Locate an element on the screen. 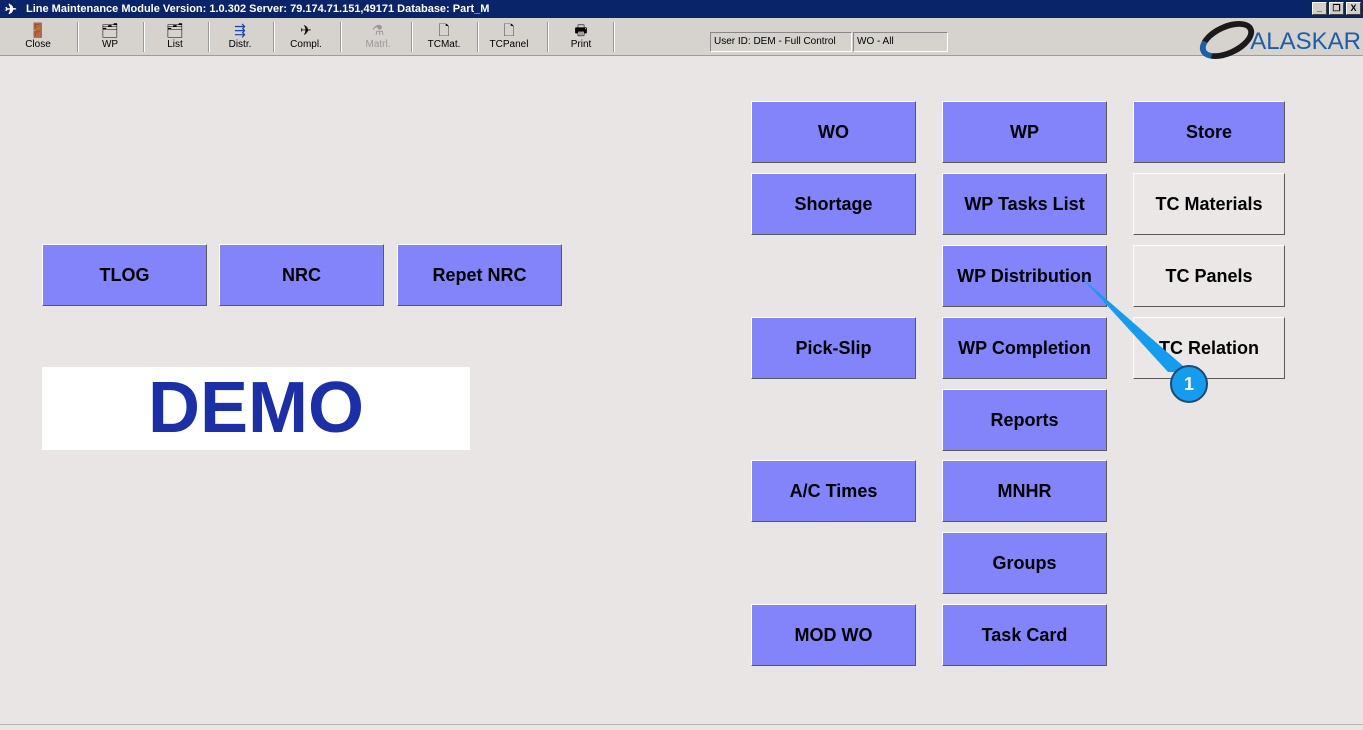  toolbar-list-button: 🗂 List is located at coordinates (175, 38).